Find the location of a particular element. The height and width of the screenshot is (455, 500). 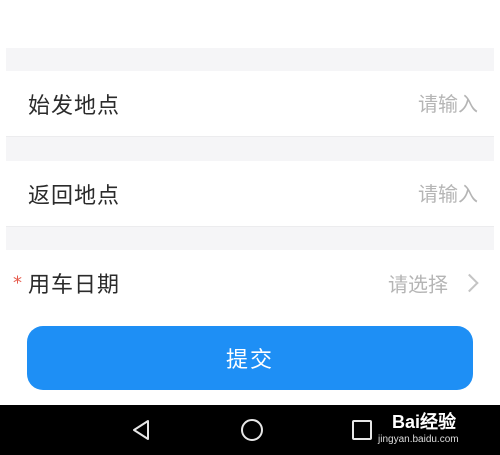

watermark-brand: Bai经验 is located at coordinates (424, 422).